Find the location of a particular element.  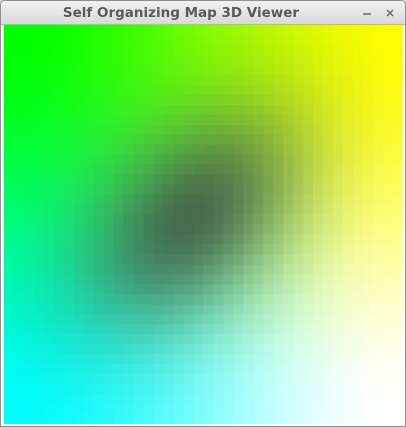

minimize-button is located at coordinates (367, 12).